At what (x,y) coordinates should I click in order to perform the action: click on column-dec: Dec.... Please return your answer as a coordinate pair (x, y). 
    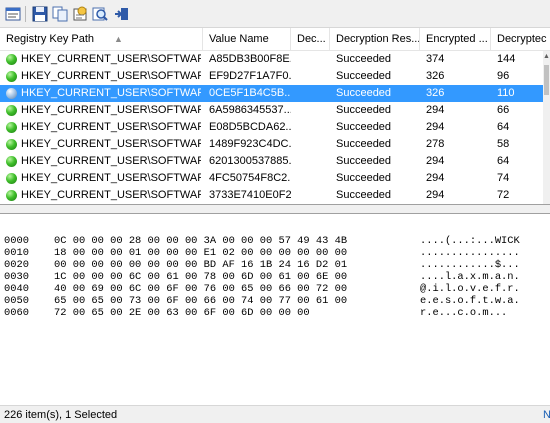
    Looking at the image, I should click on (310, 39).